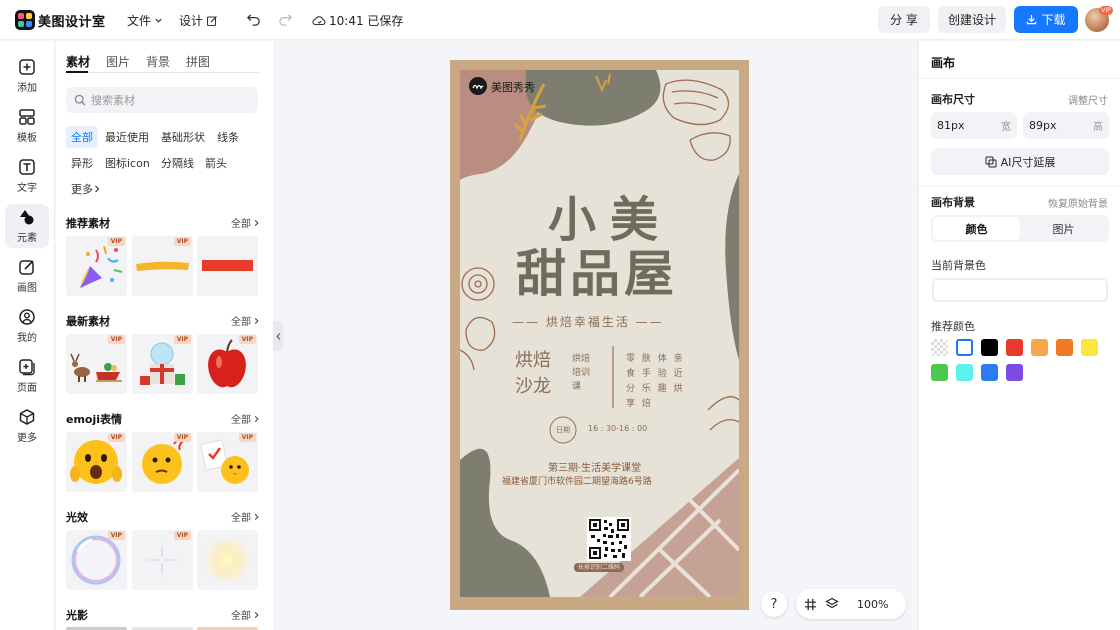 The height and width of the screenshot is (630, 1120). I want to click on qr-code, so click(609, 539).